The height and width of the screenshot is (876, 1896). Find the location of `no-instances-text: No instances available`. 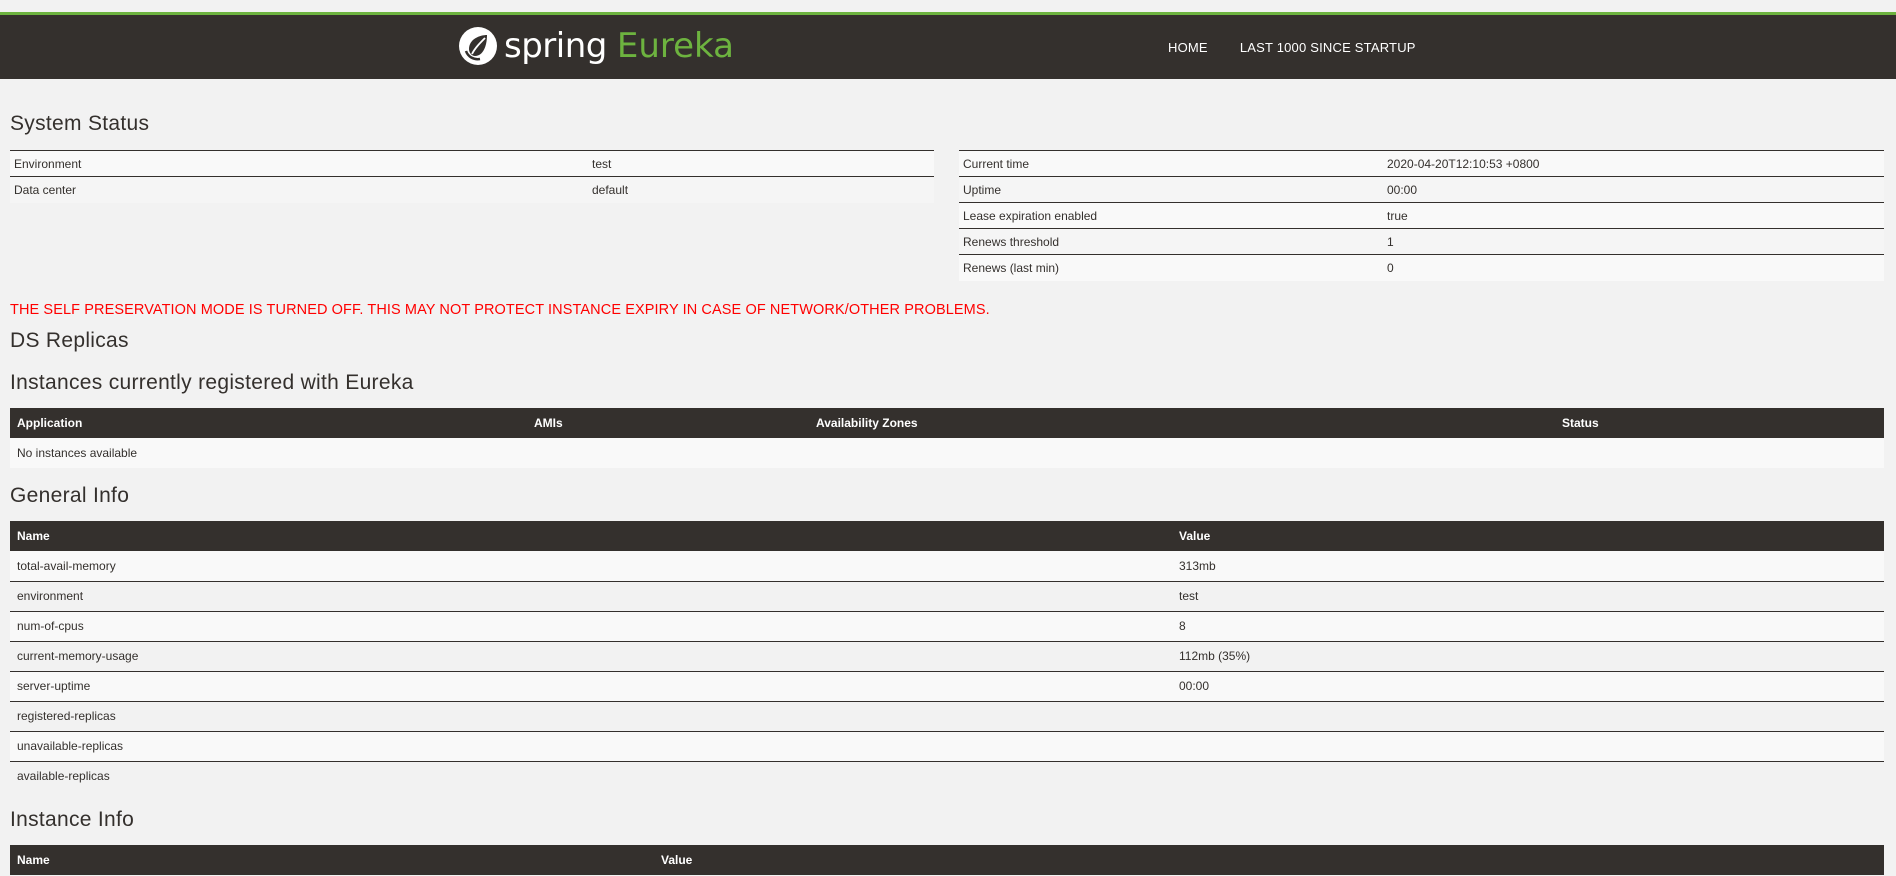

no-instances-text: No instances available is located at coordinates (947, 453).